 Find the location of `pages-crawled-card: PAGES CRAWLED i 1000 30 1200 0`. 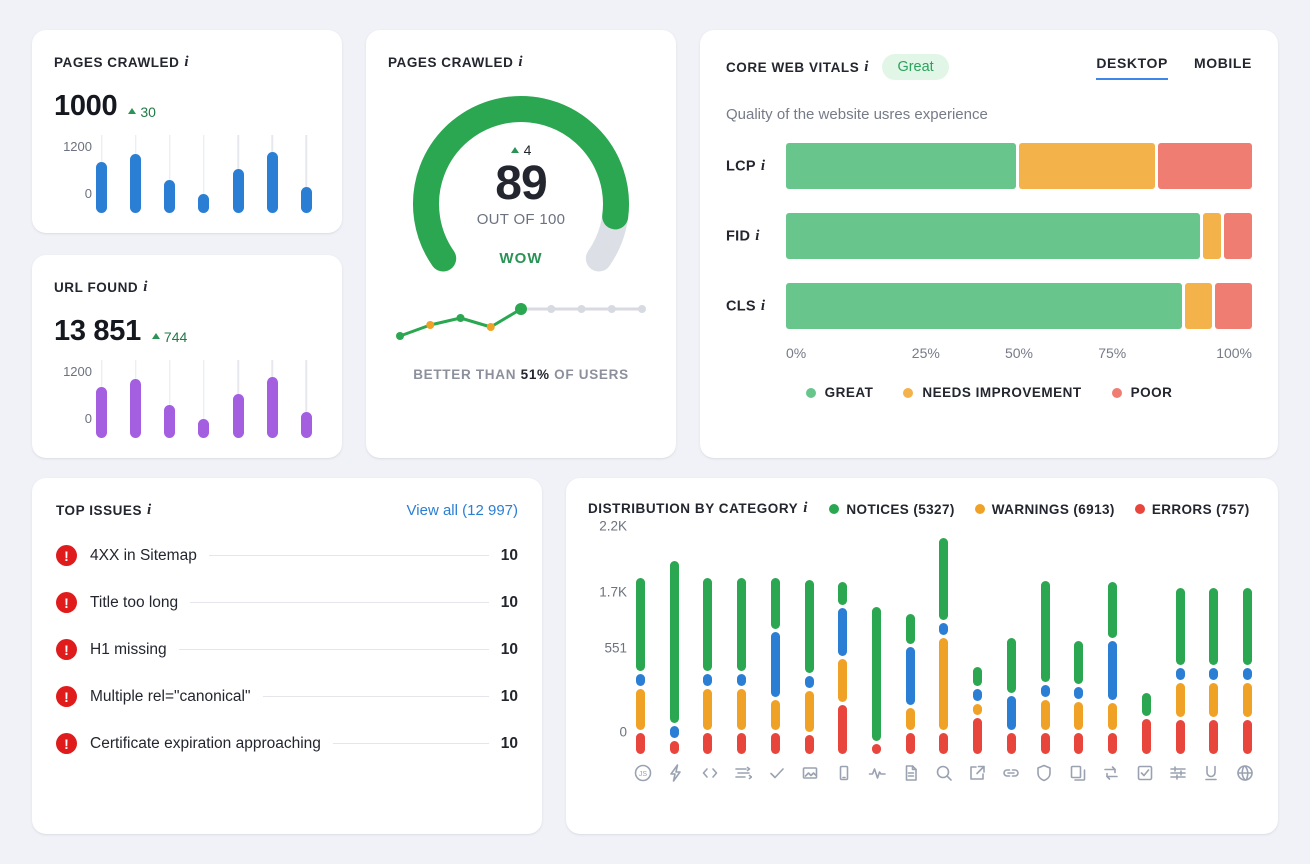

pages-crawled-card: PAGES CRAWLED i 1000 30 1200 0 is located at coordinates (187, 131).